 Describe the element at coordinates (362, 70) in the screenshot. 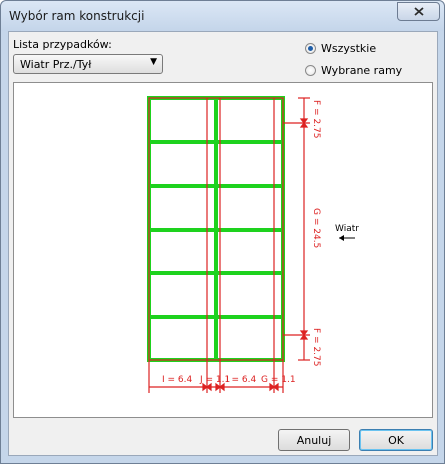

I see `radio-selected-frames-label: Wybrane ramy` at that location.